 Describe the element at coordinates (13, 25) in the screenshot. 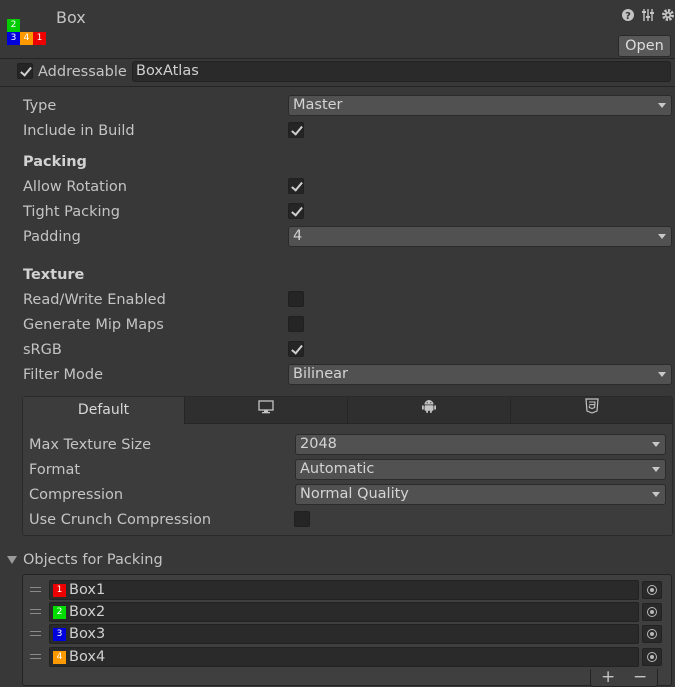

I see `thumb-tile-2: 2` at that location.